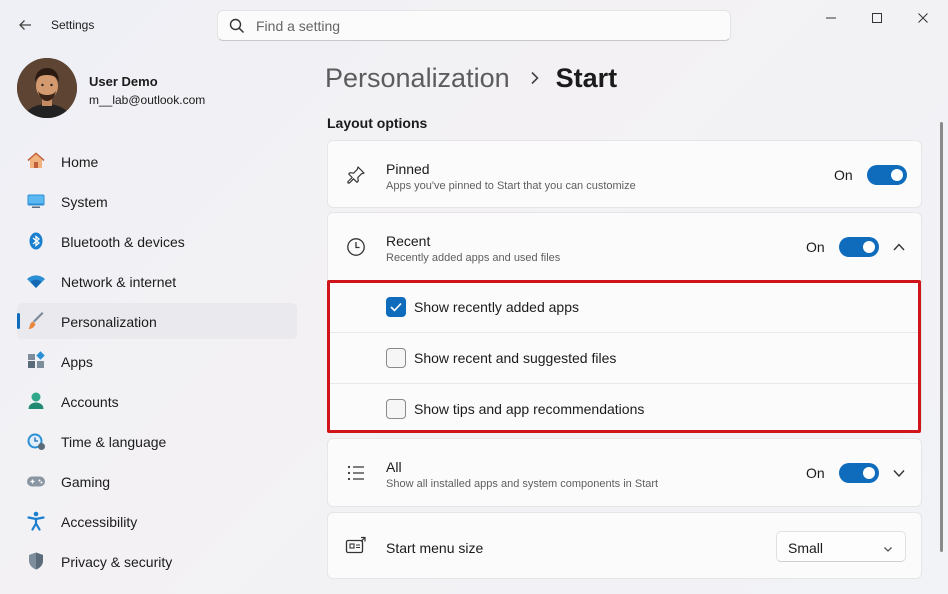 The width and height of the screenshot is (948, 594). Describe the element at coordinates (396, 409) in the screenshot. I see `show-tips-checkbox` at that location.